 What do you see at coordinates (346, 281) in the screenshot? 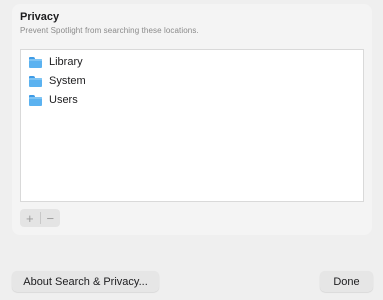
I see `done-button: Done` at bounding box center [346, 281].